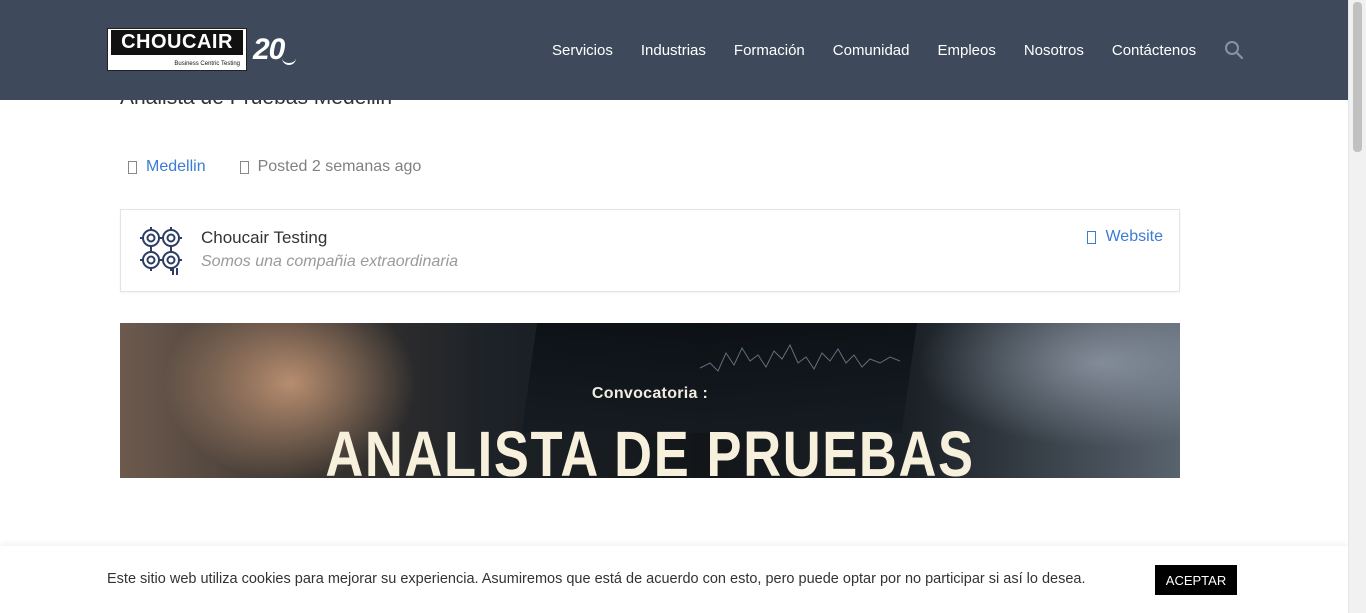 The width and height of the screenshot is (1366, 613). What do you see at coordinates (132, 167) in the screenshot?
I see `location-icon` at bounding box center [132, 167].